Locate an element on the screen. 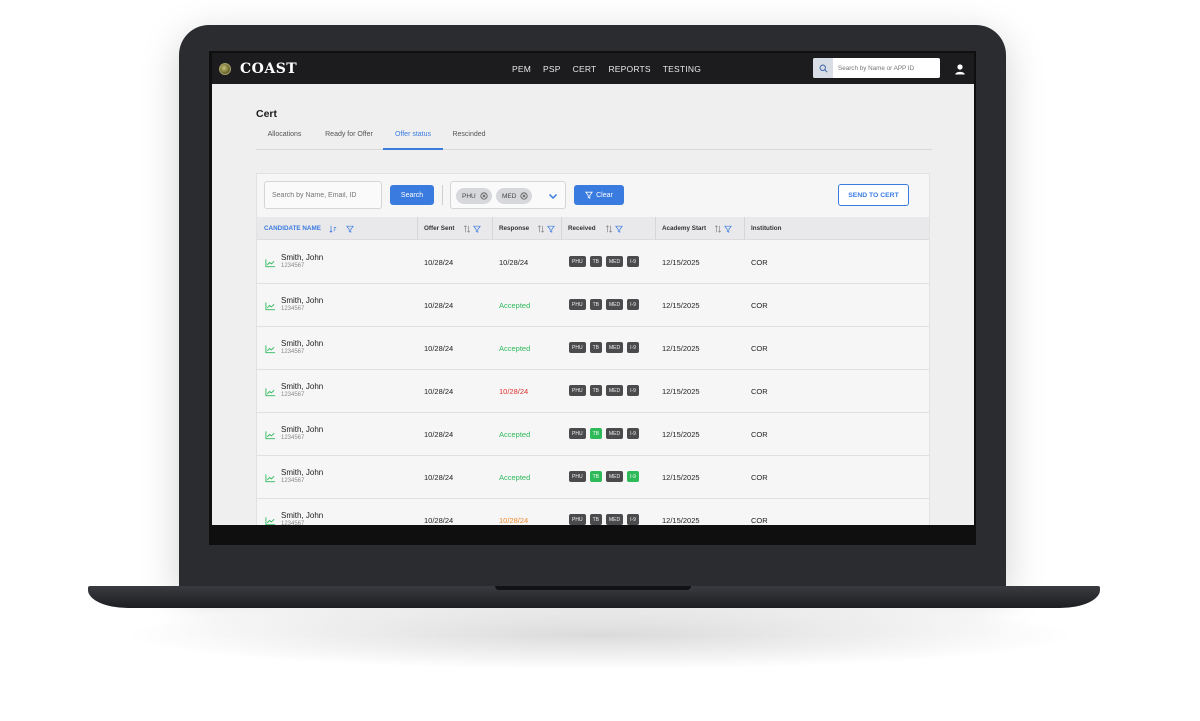  candidate-search-input is located at coordinates (323, 195).